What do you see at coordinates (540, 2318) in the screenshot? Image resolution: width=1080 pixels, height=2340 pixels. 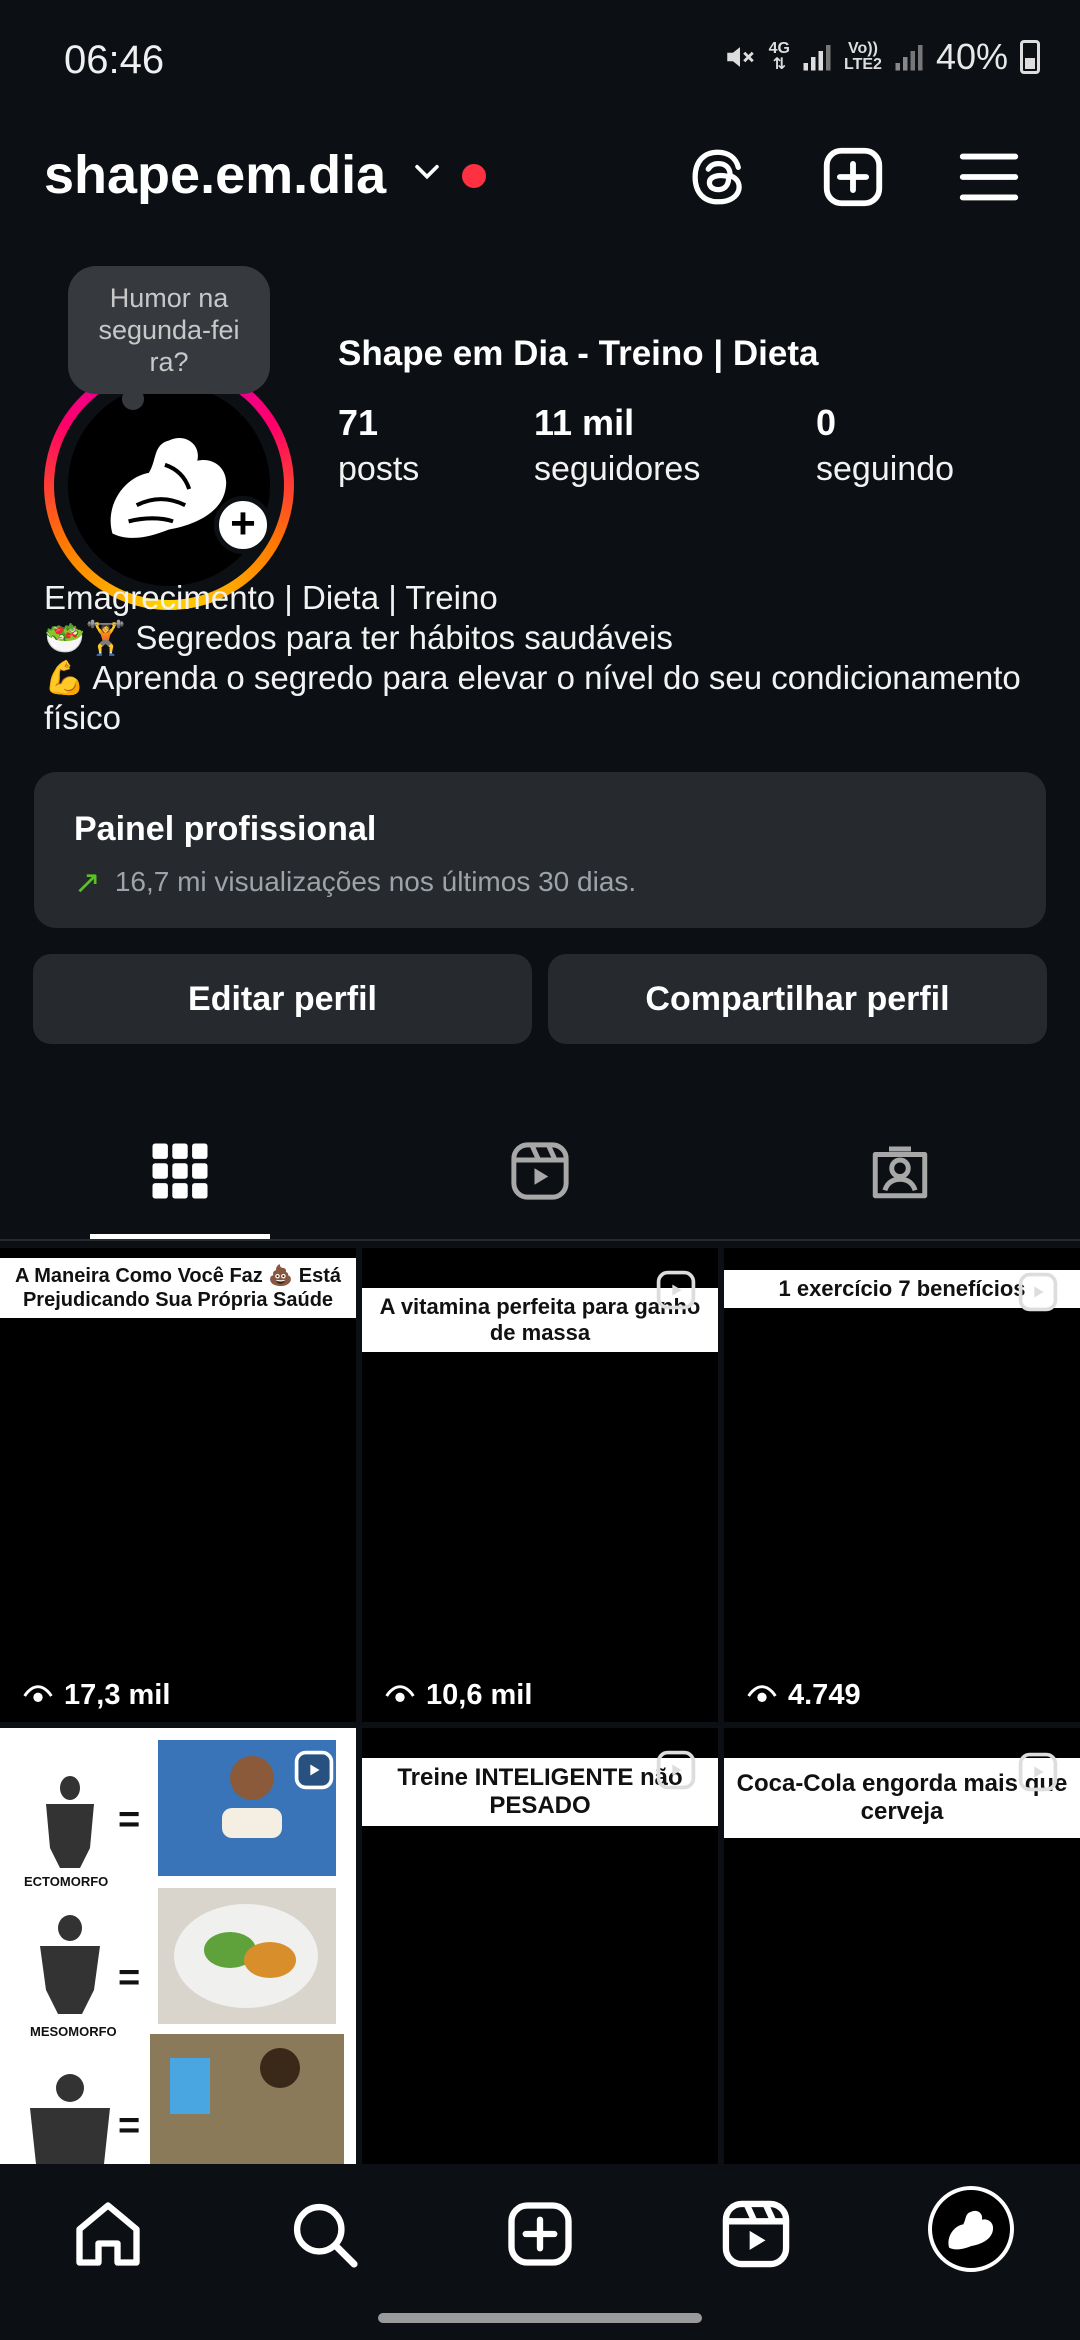 I see `home-indicator` at bounding box center [540, 2318].